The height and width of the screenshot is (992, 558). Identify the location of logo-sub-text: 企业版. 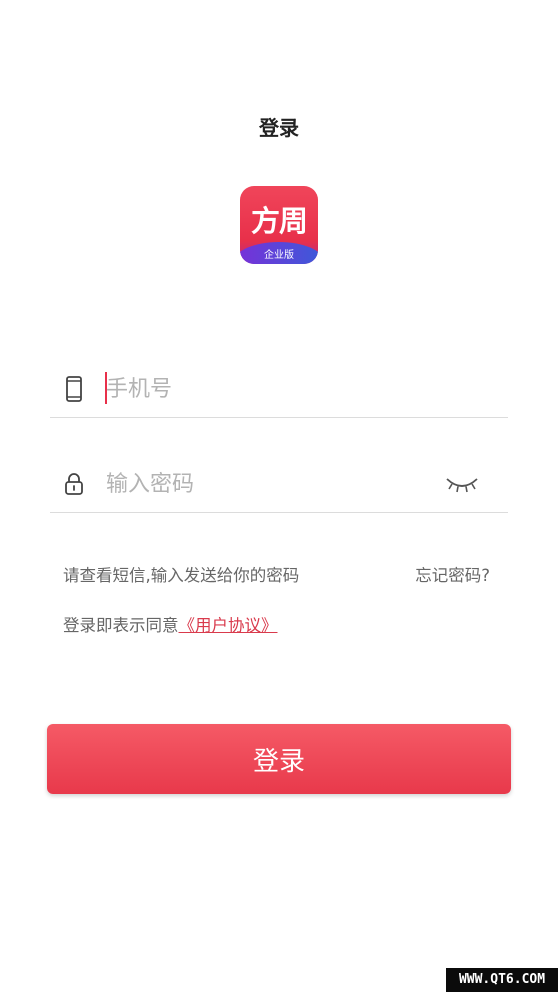
(279, 255).